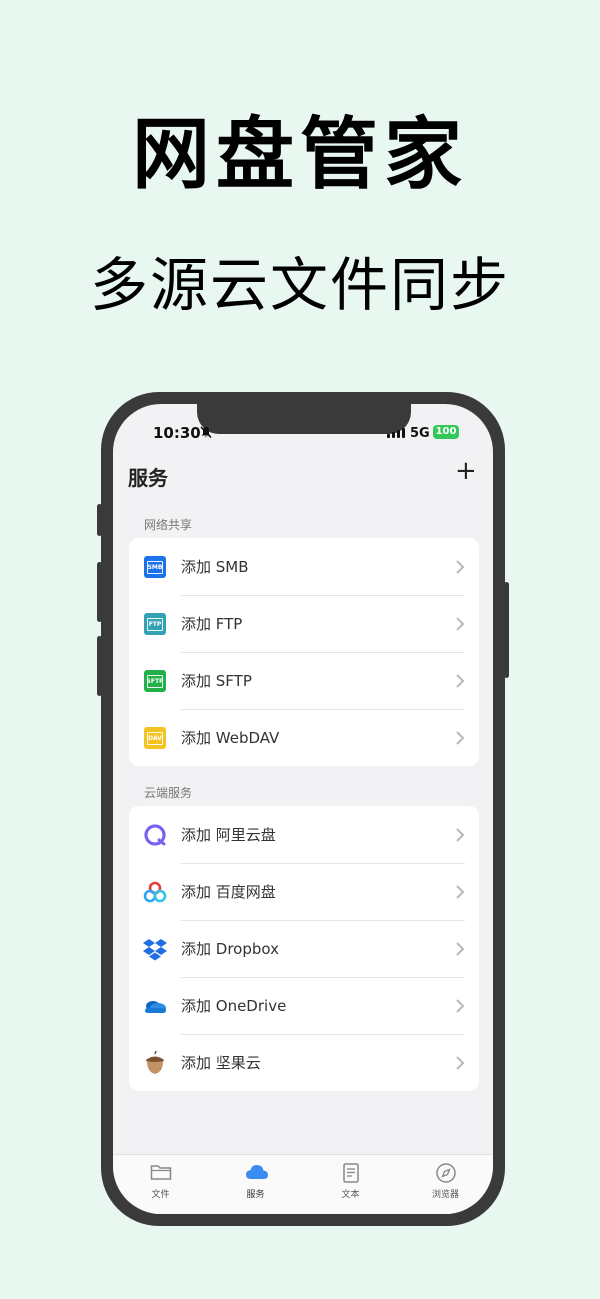 This screenshot has width=600, height=1299. I want to click on dropbox-icon, so click(155, 950).